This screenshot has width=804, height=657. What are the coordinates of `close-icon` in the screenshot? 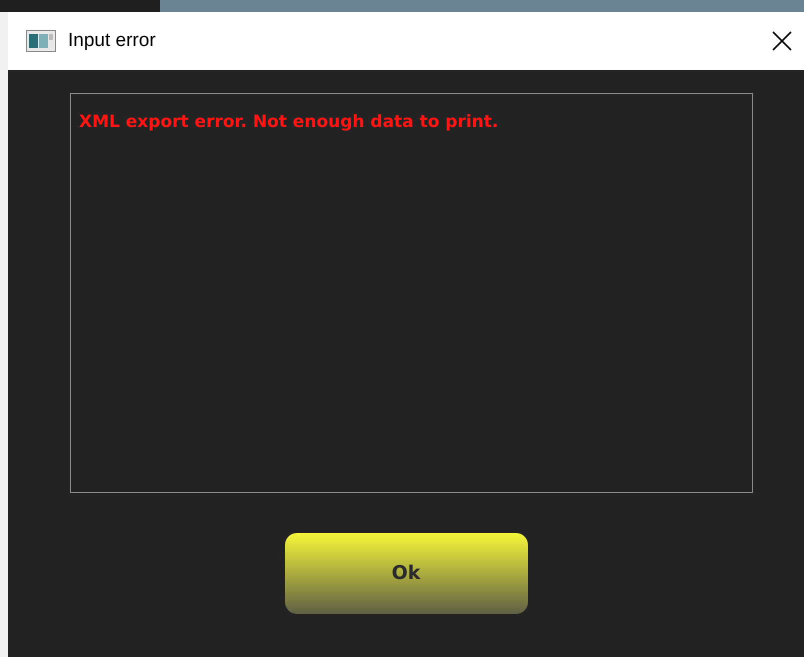 It's located at (782, 41).